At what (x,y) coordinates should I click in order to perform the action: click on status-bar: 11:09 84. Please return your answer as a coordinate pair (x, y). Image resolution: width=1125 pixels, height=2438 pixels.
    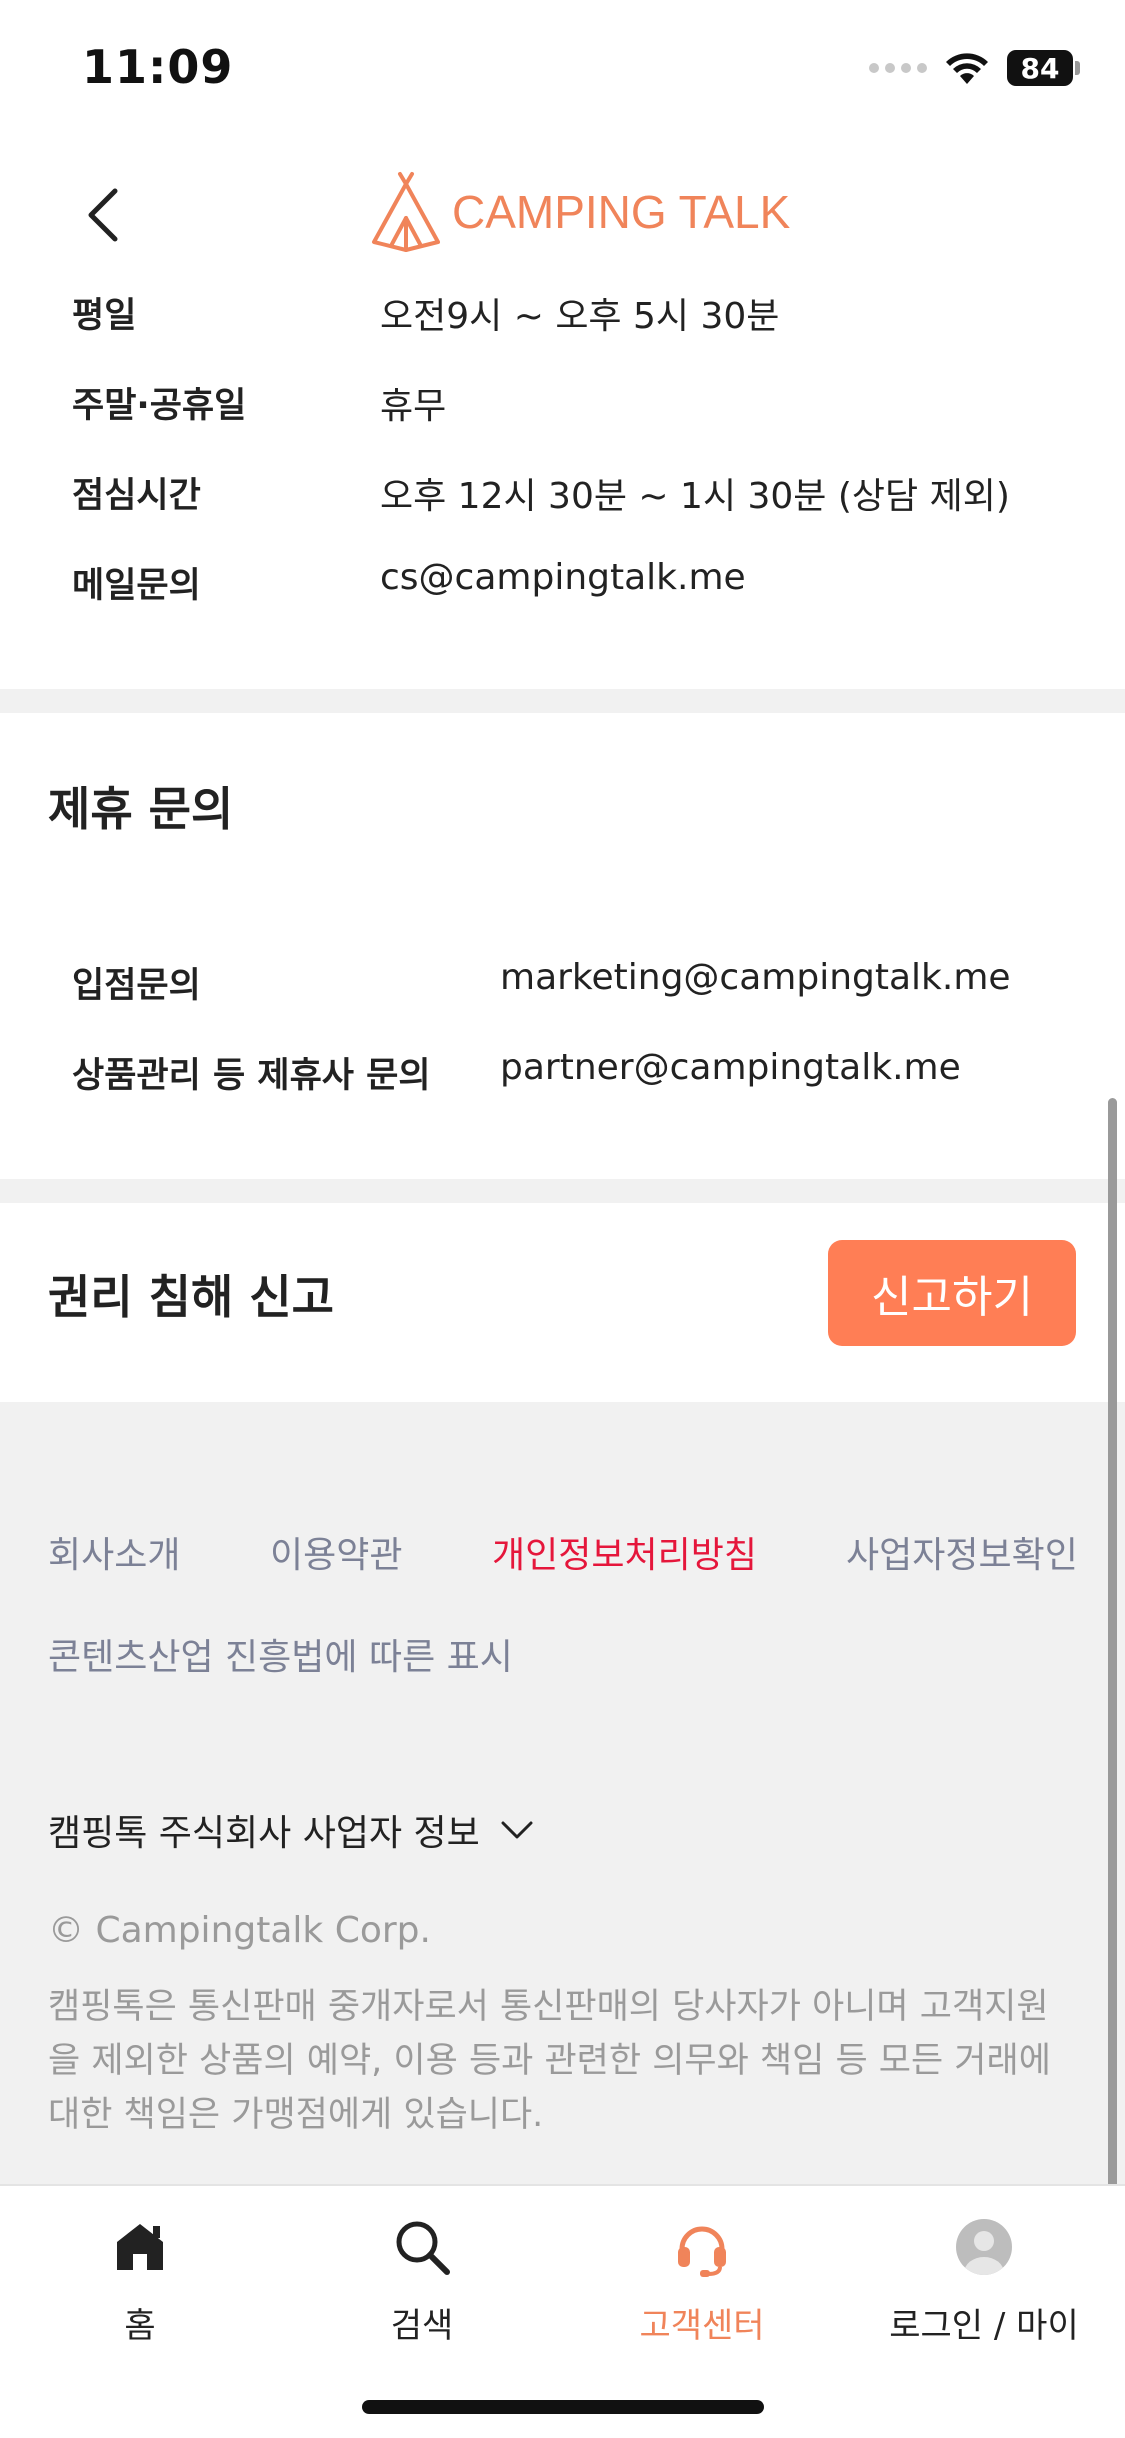
    Looking at the image, I should click on (562, 70).